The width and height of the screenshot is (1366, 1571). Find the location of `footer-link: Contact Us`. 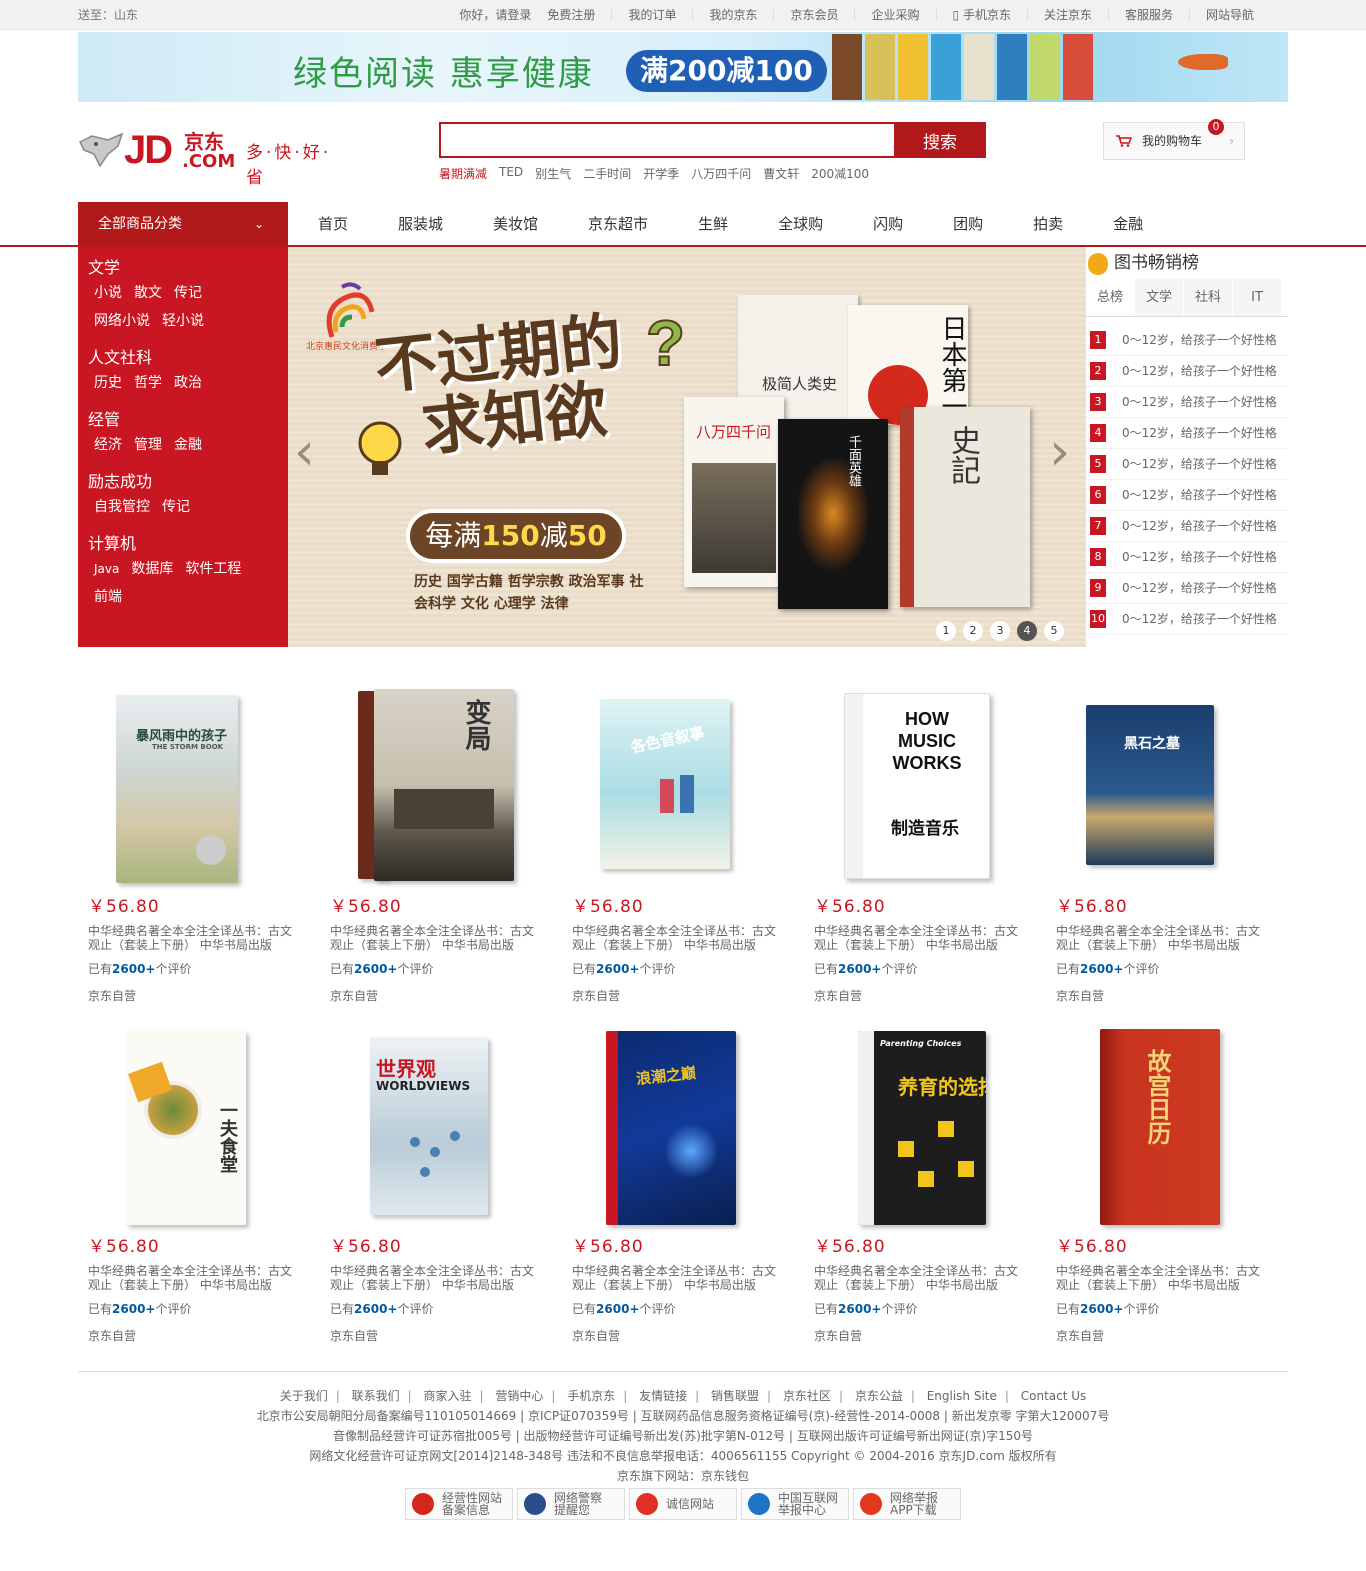

footer-link: Contact Us is located at coordinates (1054, 1396).